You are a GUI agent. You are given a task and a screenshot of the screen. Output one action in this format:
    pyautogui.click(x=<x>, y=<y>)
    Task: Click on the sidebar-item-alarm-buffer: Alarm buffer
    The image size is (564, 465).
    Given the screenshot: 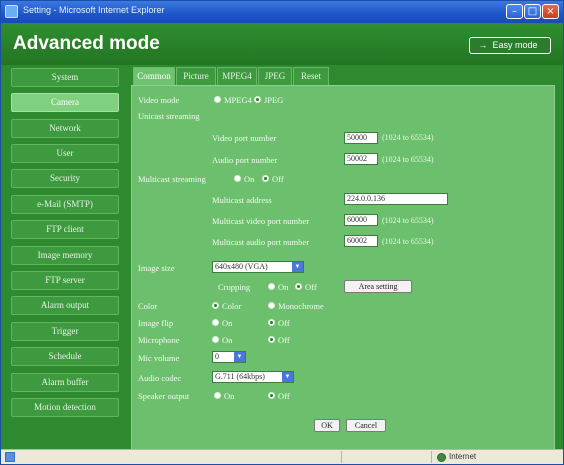 What is the action you would take?
    pyautogui.click(x=65, y=382)
    